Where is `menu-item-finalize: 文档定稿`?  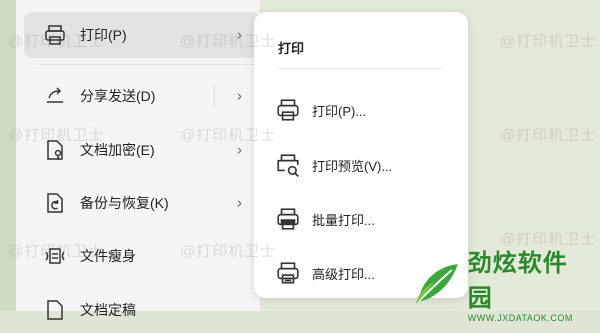 menu-item-finalize: 文档定稿 is located at coordinates (142, 310).